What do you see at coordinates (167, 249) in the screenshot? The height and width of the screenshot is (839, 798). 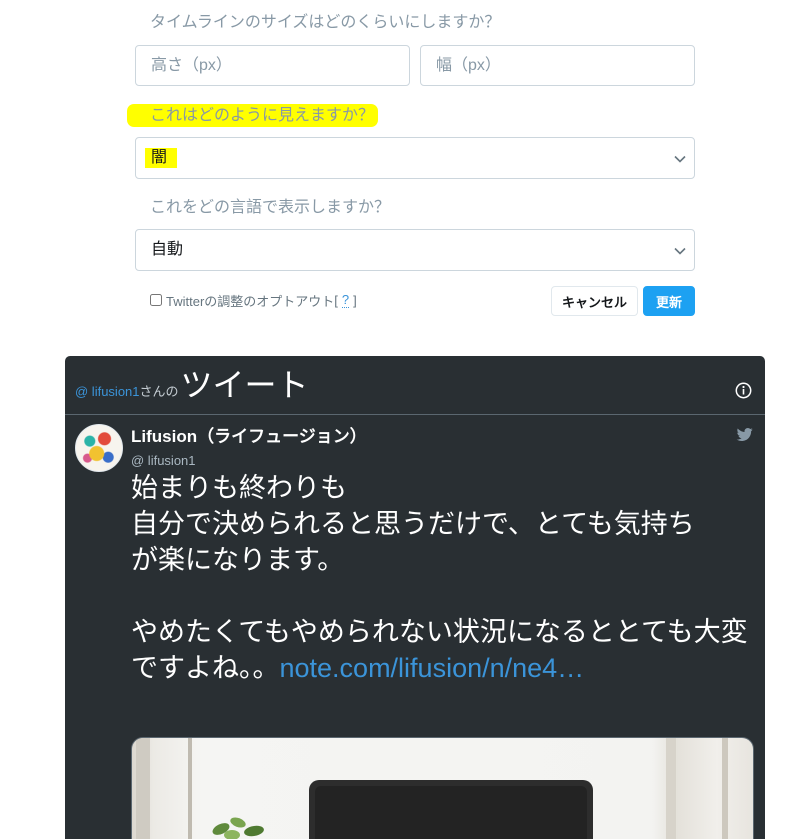 I see `language-select-value: 自動` at bounding box center [167, 249].